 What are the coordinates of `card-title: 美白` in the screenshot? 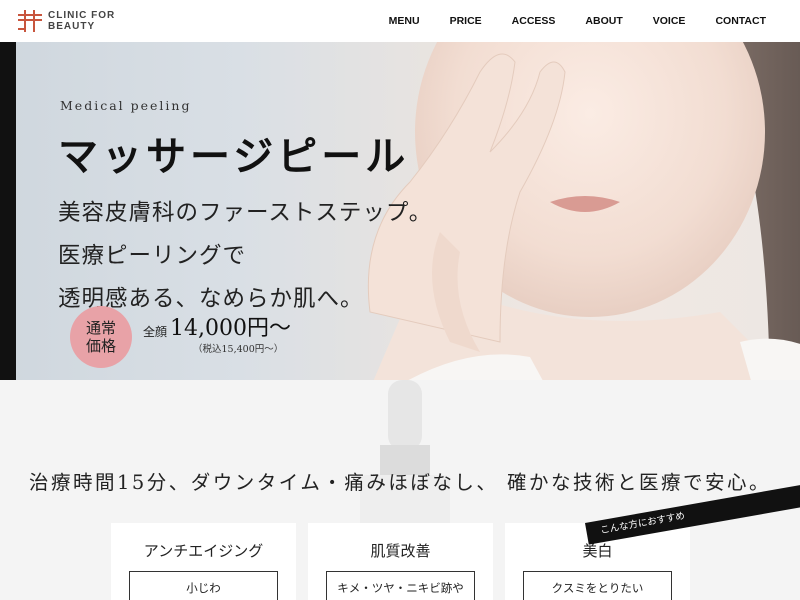 It's located at (597, 551).